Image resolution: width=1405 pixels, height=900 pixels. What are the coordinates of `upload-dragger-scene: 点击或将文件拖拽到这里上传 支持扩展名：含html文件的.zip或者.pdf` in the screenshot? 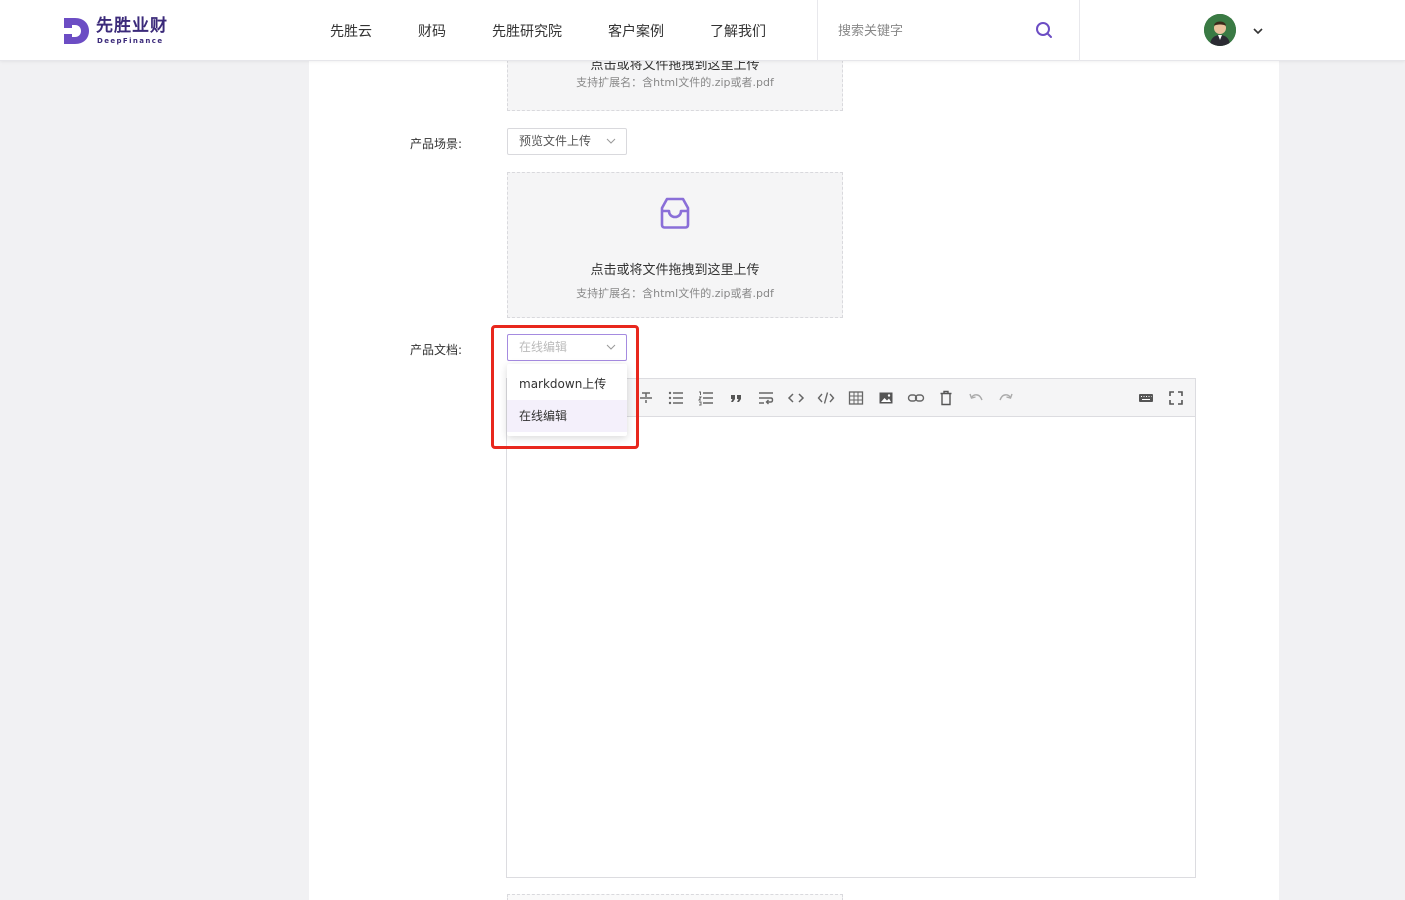 It's located at (675, 245).